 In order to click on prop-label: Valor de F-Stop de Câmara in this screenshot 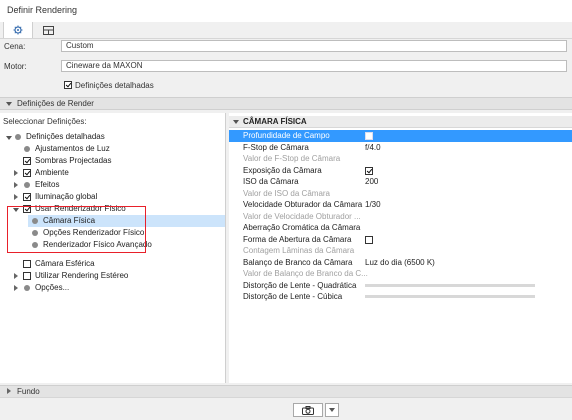, I will do `click(292, 158)`.